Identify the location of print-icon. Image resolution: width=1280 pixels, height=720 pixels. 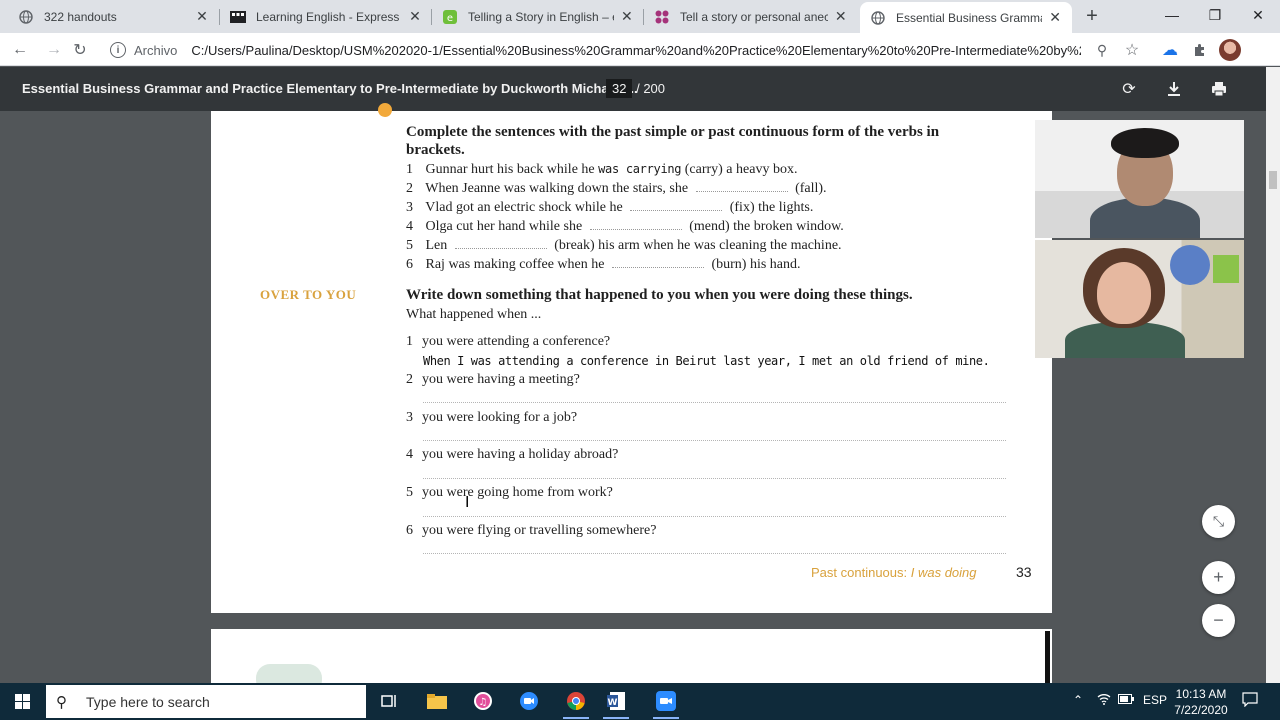
(1219, 89).